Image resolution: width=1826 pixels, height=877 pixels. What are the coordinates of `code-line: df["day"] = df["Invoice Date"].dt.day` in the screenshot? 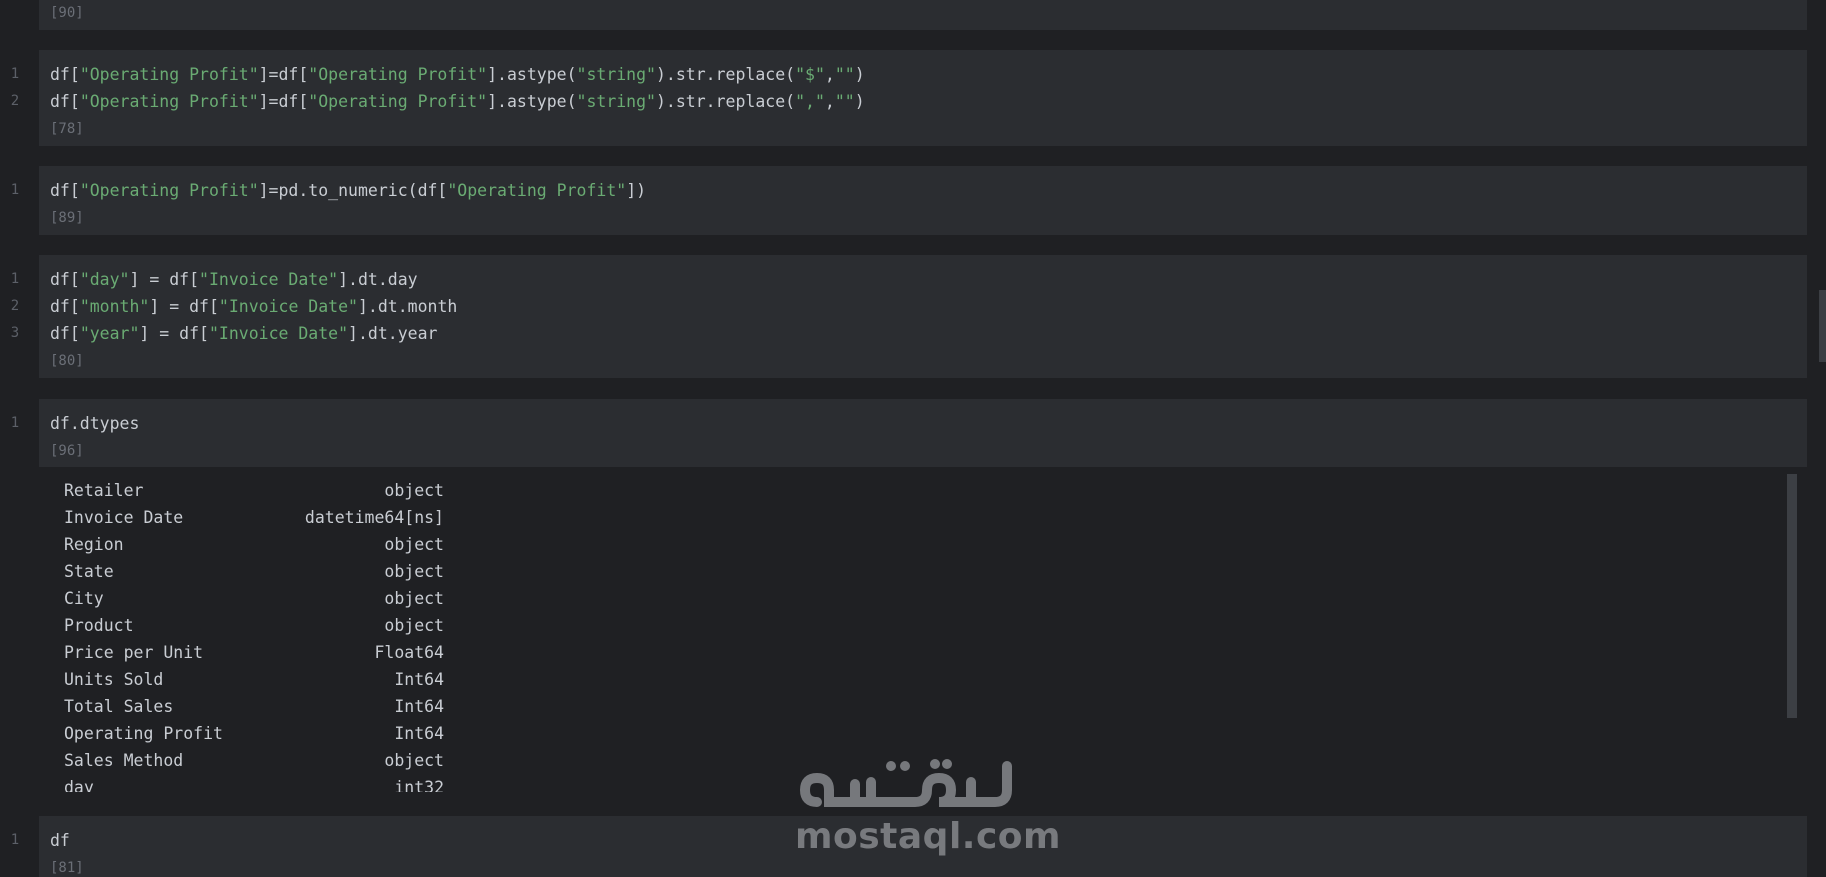 It's located at (234, 279).